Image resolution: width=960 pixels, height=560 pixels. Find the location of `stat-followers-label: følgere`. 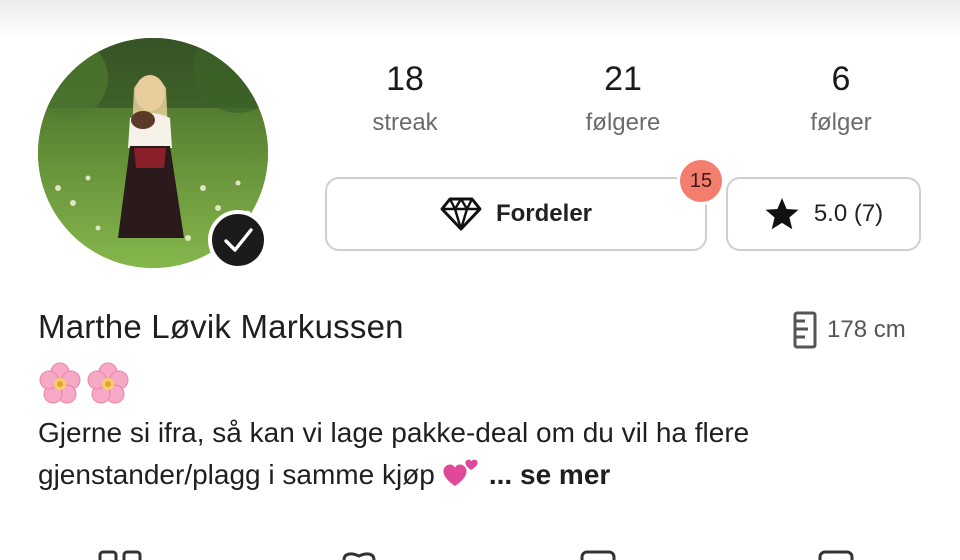

stat-followers-label: følgere is located at coordinates (623, 122).